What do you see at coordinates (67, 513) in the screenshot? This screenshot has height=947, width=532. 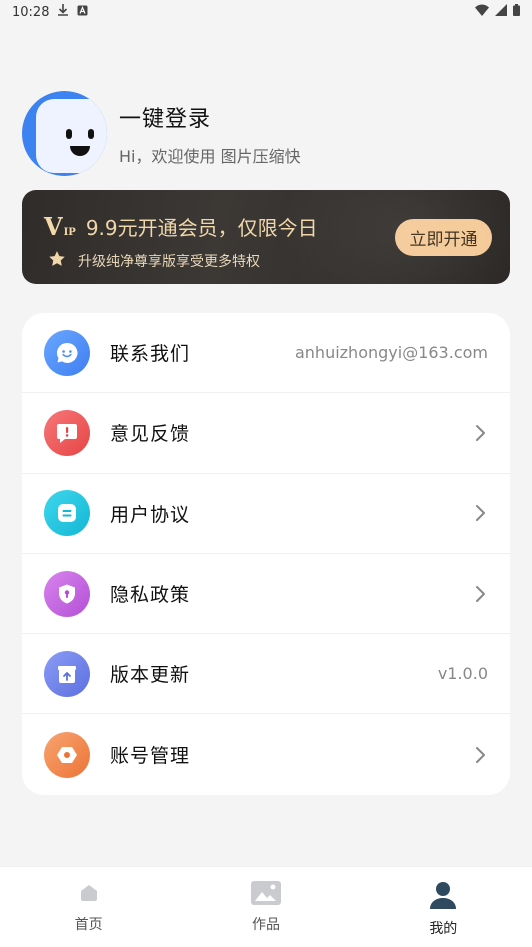 I see `document-icon` at bounding box center [67, 513].